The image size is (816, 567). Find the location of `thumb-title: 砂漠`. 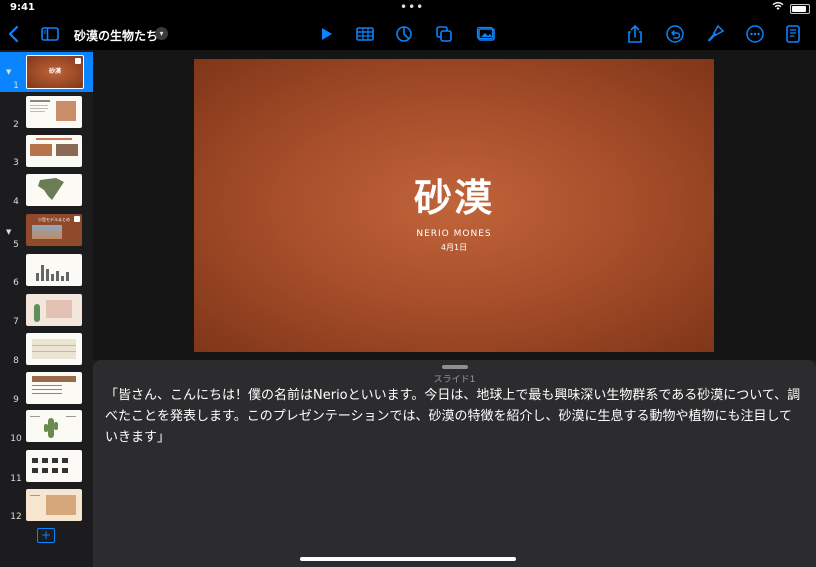

thumb-title: 砂漠 is located at coordinates (54, 71).